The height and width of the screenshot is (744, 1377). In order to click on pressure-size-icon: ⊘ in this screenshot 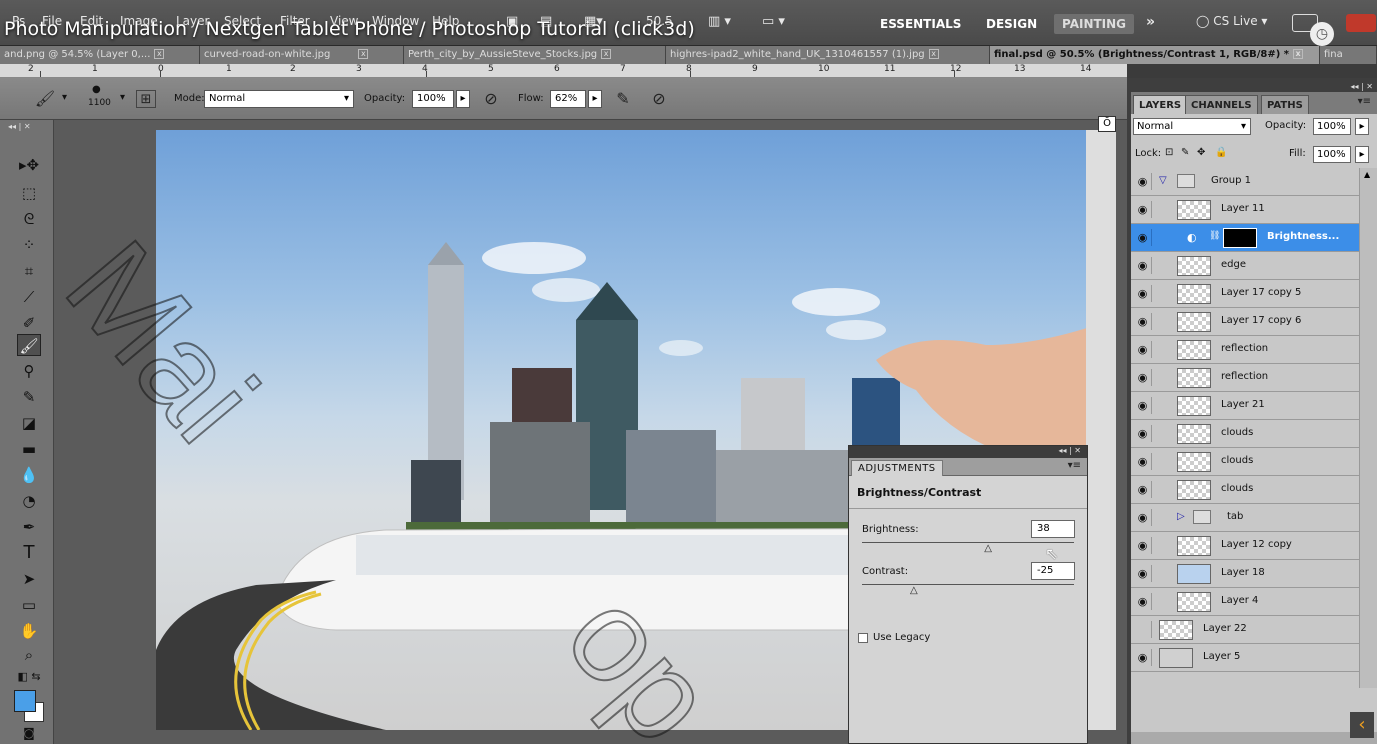, I will do `click(659, 99)`.